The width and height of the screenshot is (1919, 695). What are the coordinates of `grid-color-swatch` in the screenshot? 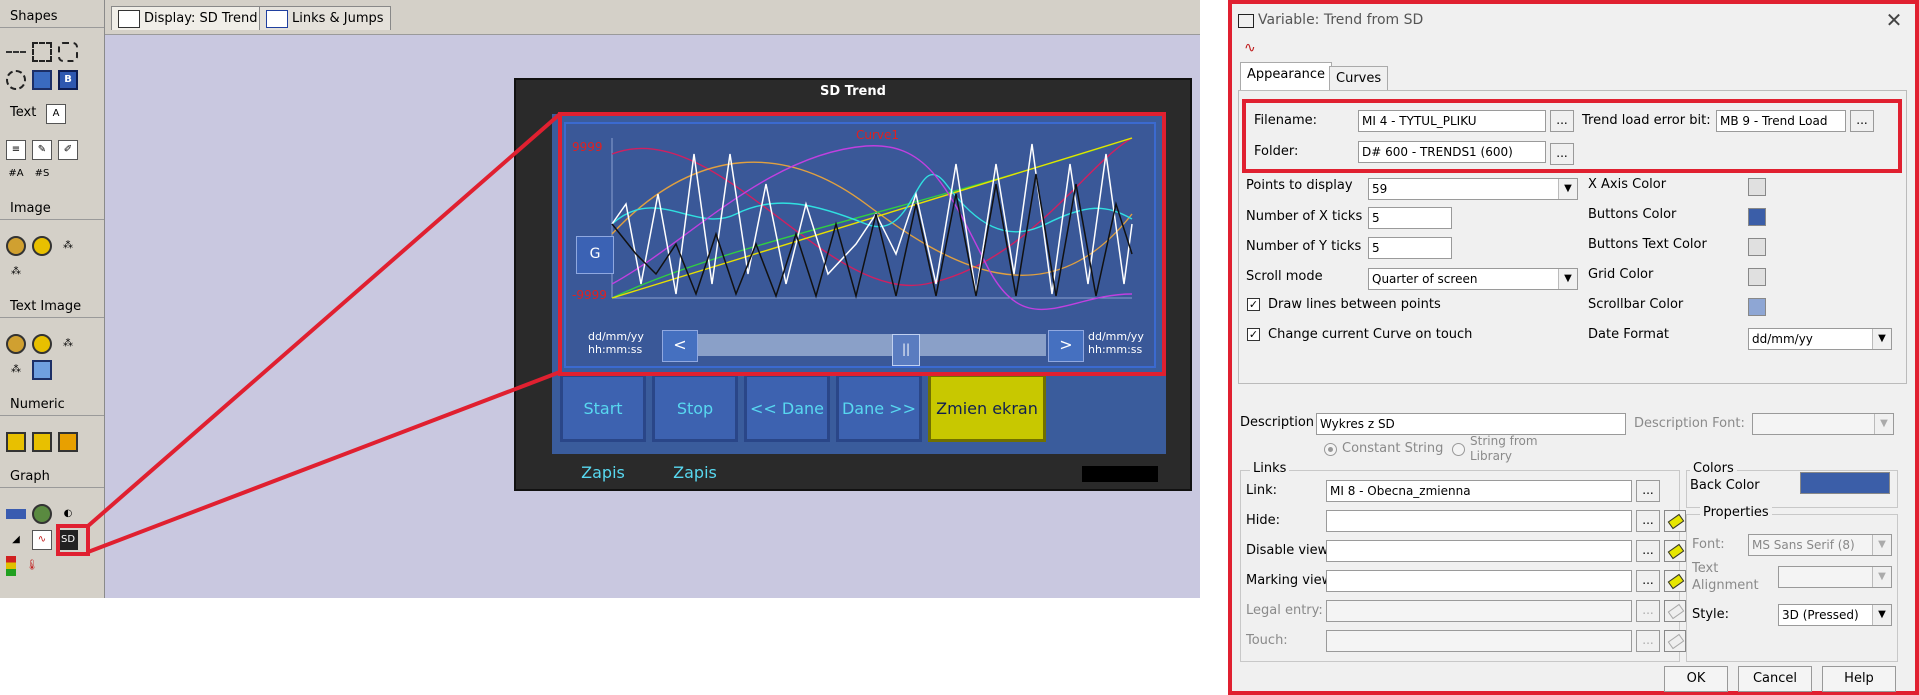 It's located at (1757, 277).